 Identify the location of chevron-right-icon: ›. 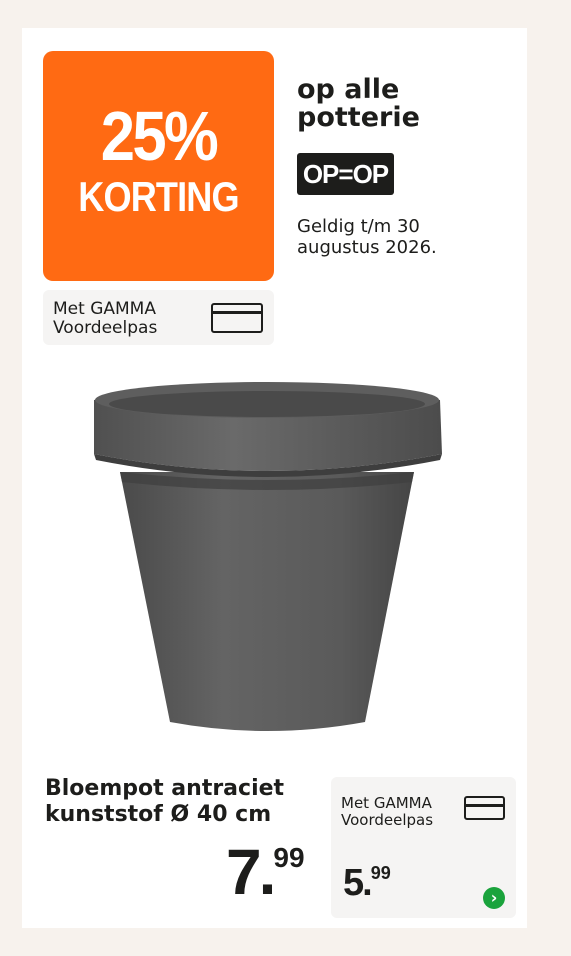
(494, 898).